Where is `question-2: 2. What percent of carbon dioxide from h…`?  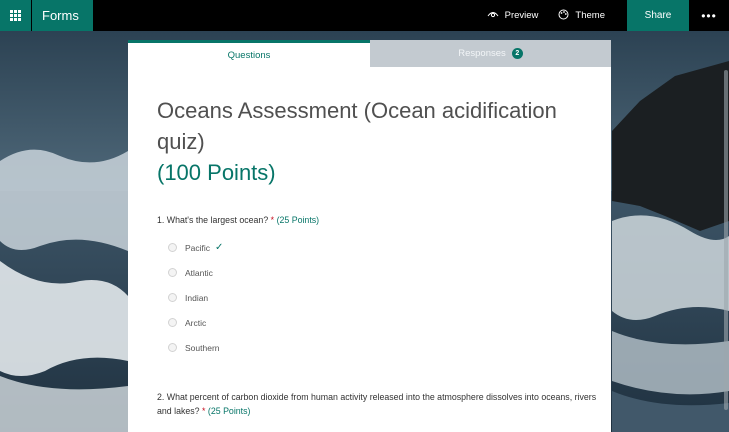
question-2: 2. What percent of carbon dioxide from h… is located at coordinates (377, 411).